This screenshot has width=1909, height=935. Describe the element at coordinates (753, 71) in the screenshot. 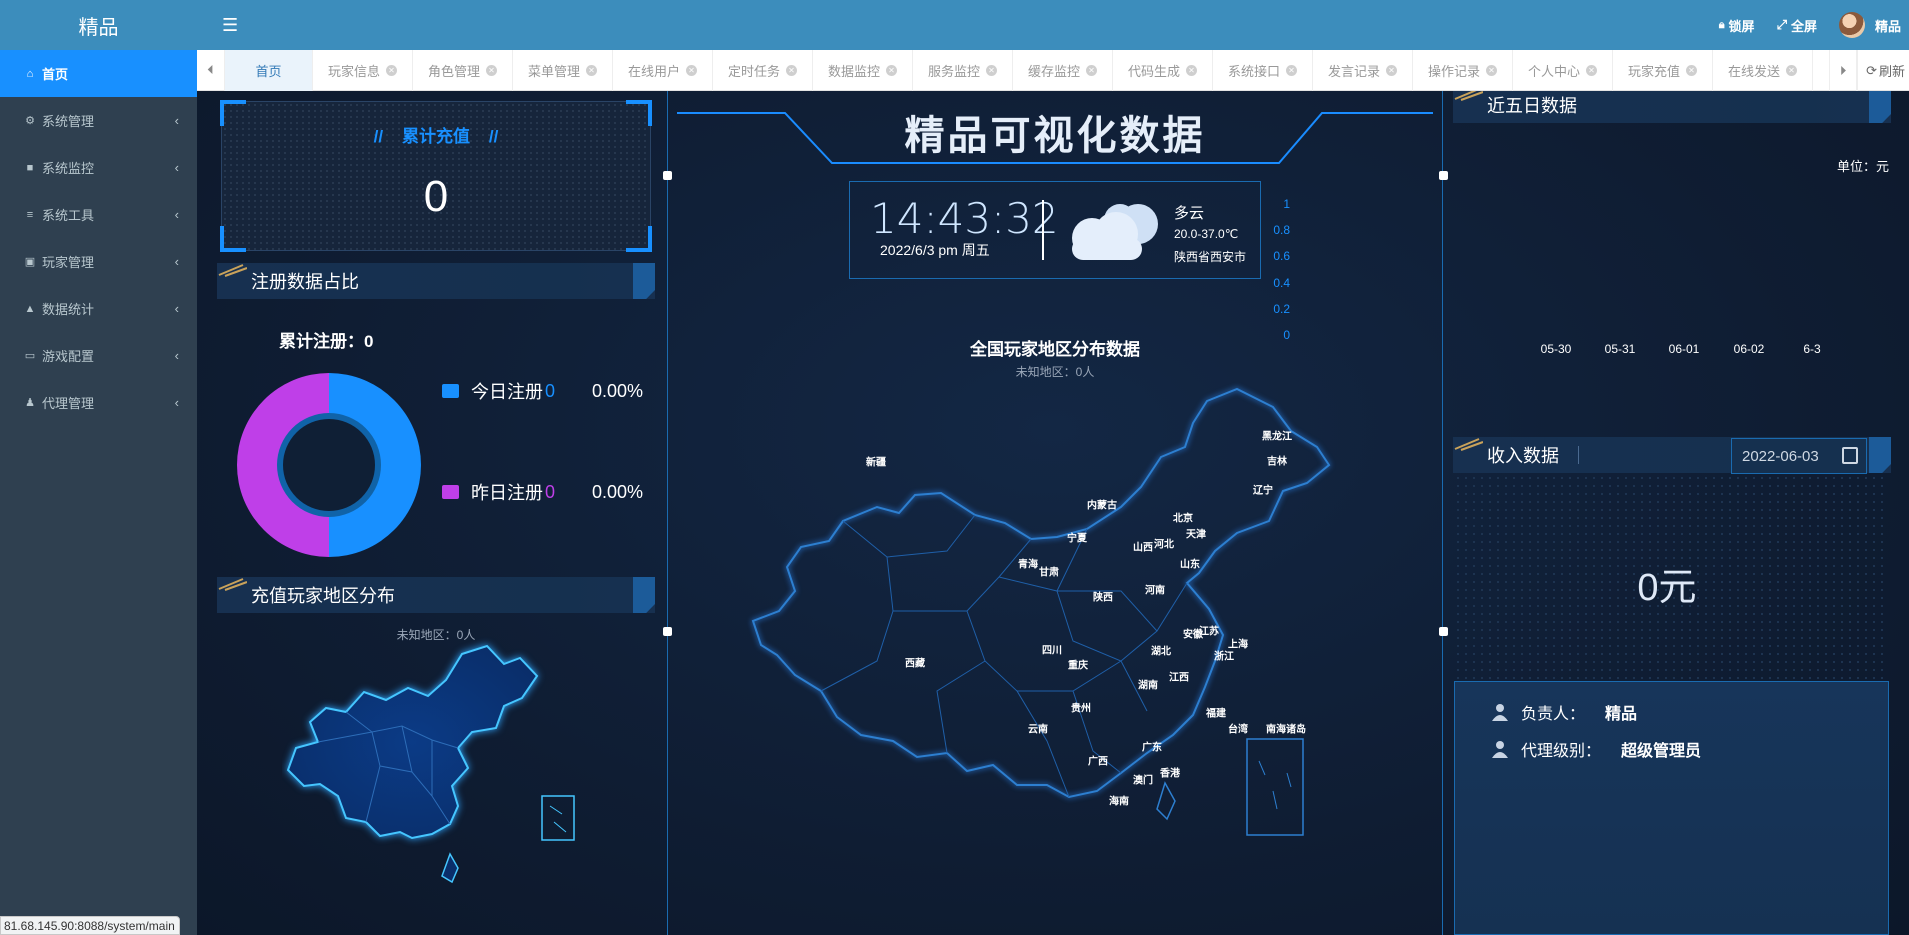

I see `tab-label: 定时任务` at that location.